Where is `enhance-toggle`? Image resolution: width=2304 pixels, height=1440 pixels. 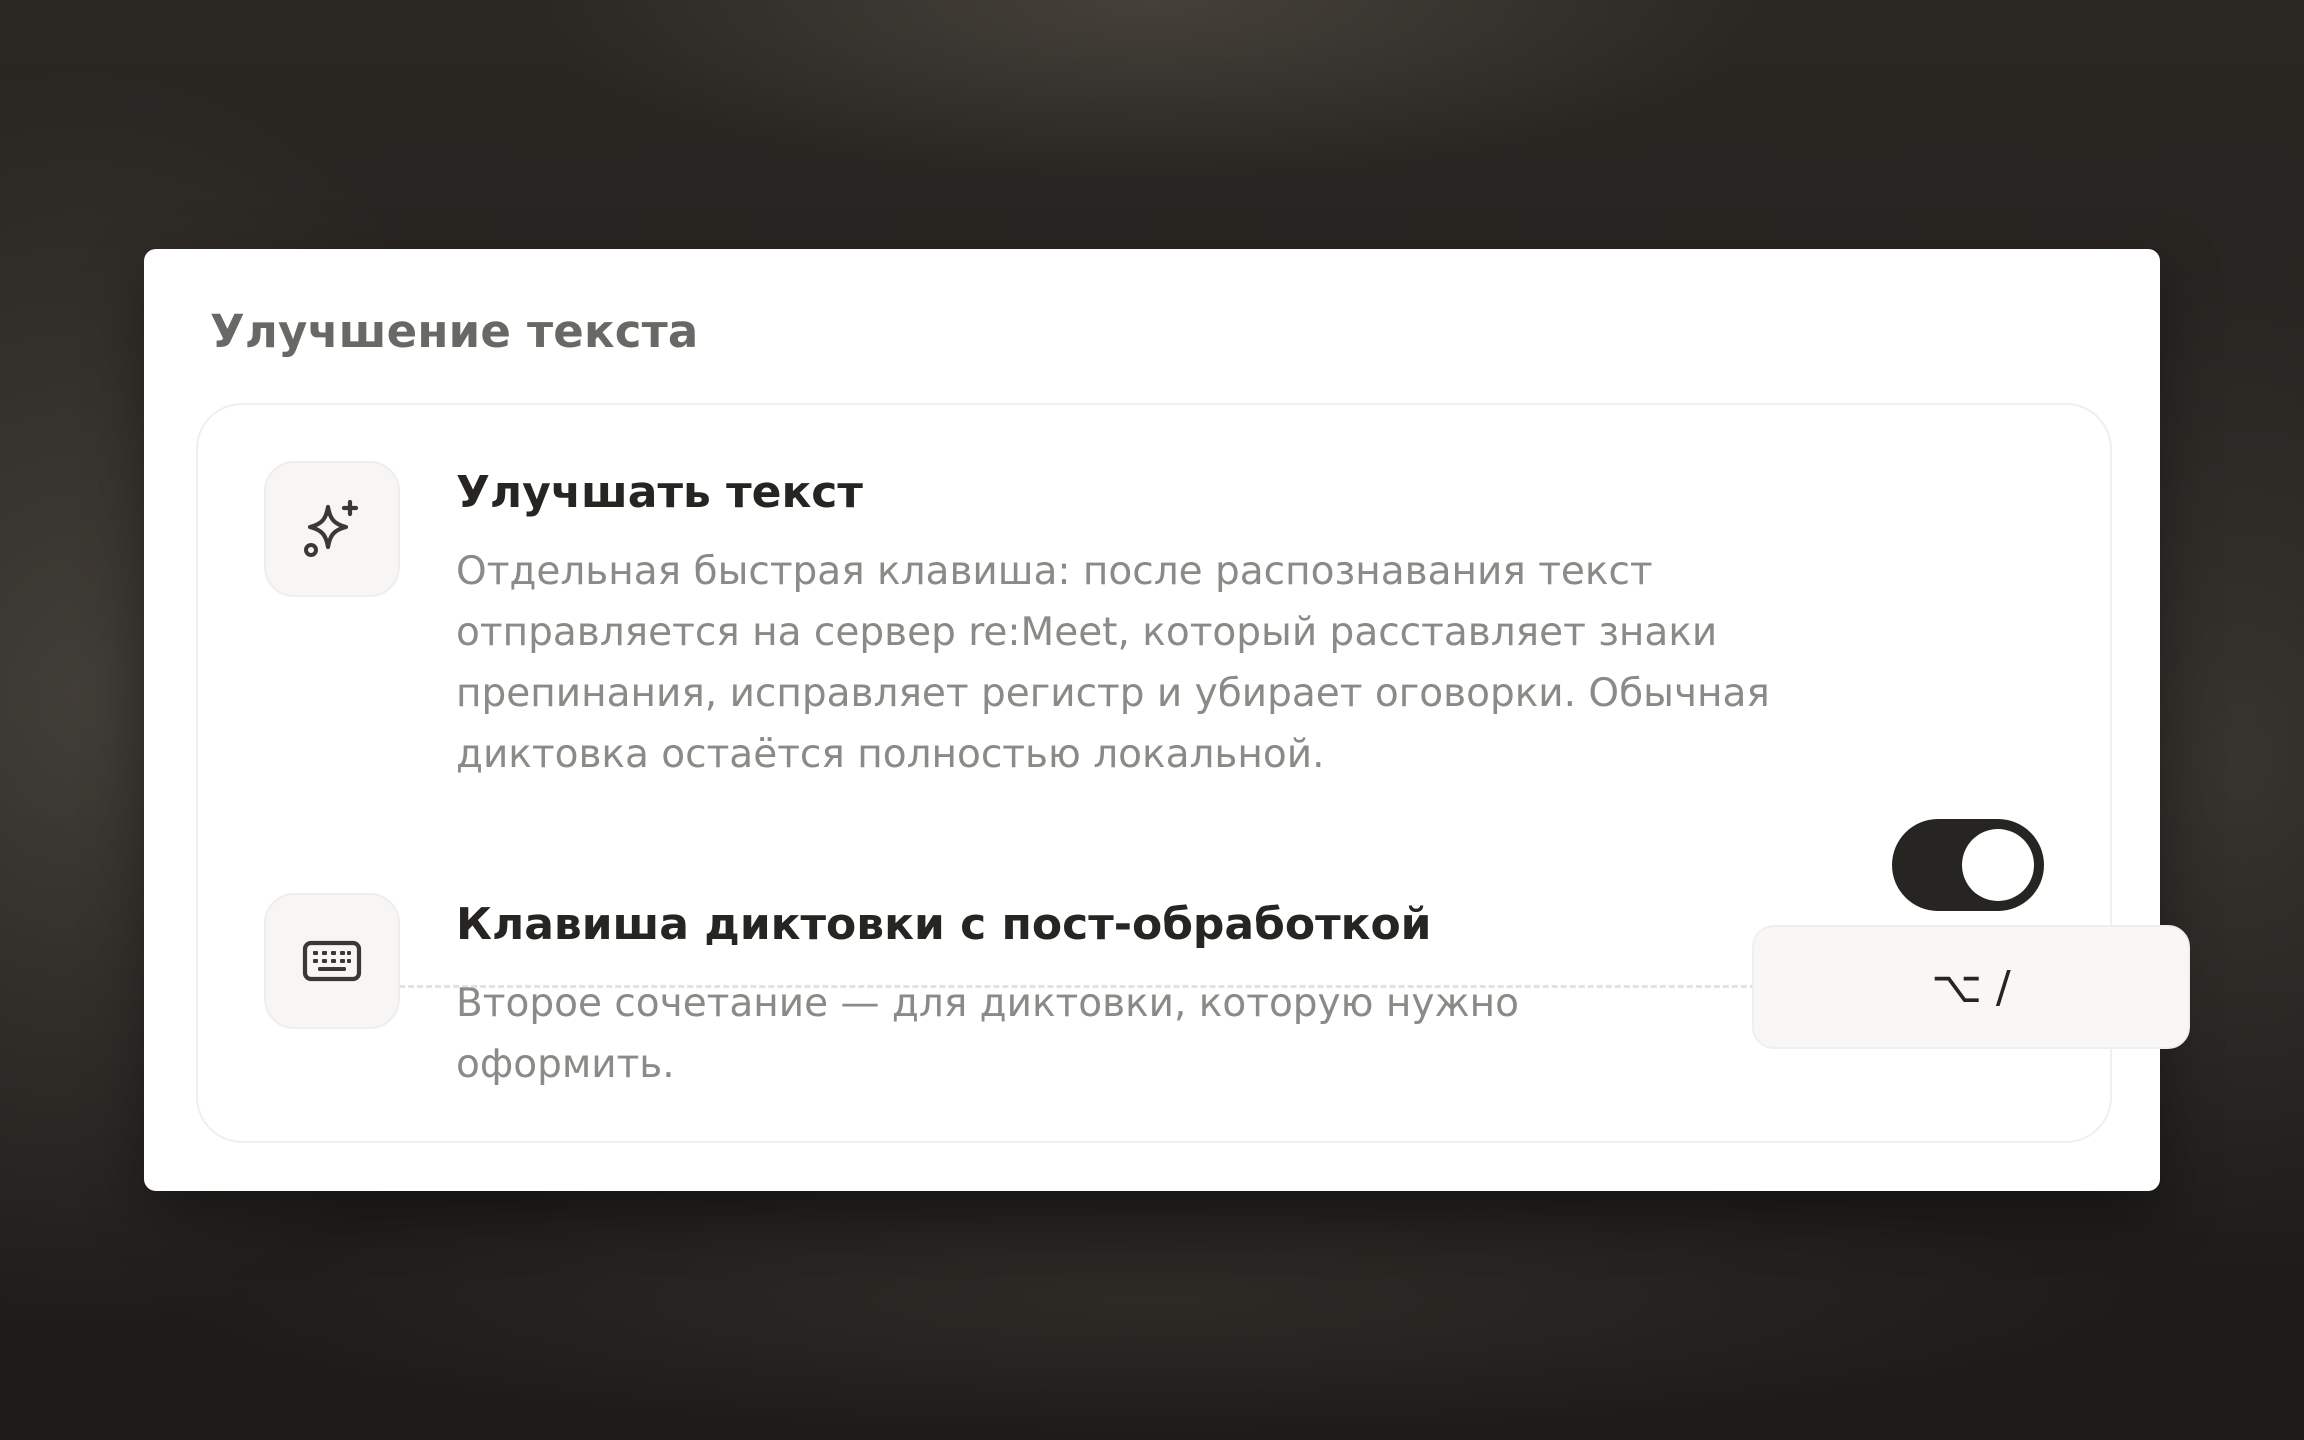 enhance-toggle is located at coordinates (1968, 865).